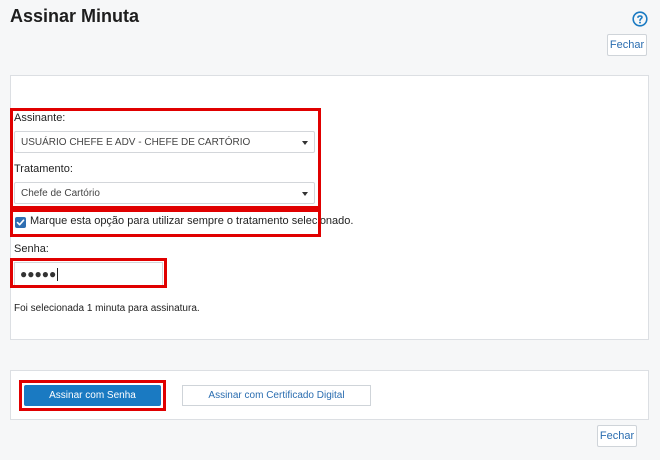 This screenshot has height=460, width=660. What do you see at coordinates (627, 45) in the screenshot?
I see `close-button-top: Fechar` at bounding box center [627, 45].